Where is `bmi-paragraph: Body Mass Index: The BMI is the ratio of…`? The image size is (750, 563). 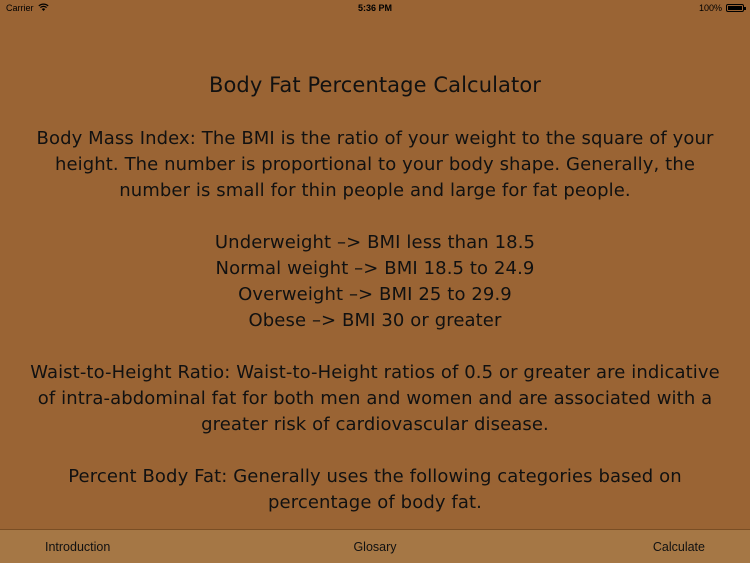 bmi-paragraph: Body Mass Index: The BMI is the ratio of… is located at coordinates (375, 165).